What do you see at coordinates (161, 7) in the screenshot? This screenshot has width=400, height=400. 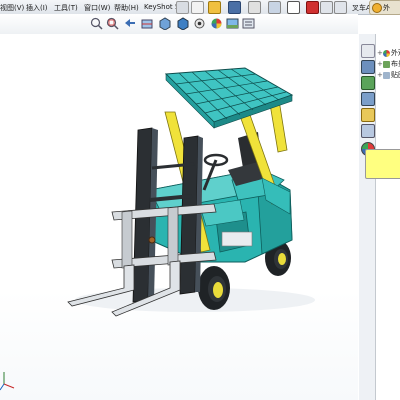 I see `menu-keyshot: KeyShot 5` at bounding box center [161, 7].